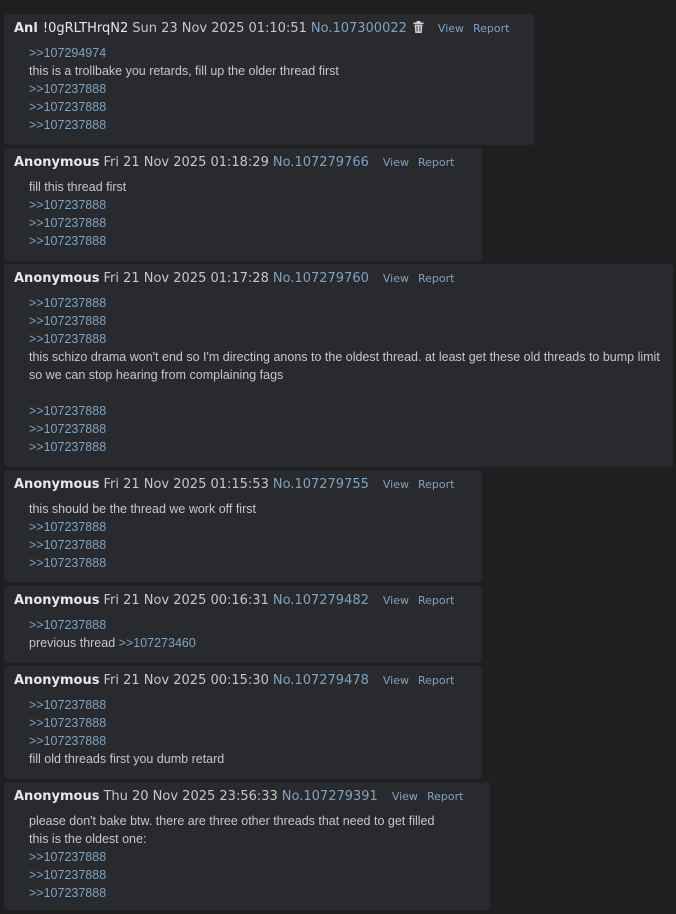 This screenshot has width=676, height=914. I want to click on quote-link: >>107273460, so click(157, 643).